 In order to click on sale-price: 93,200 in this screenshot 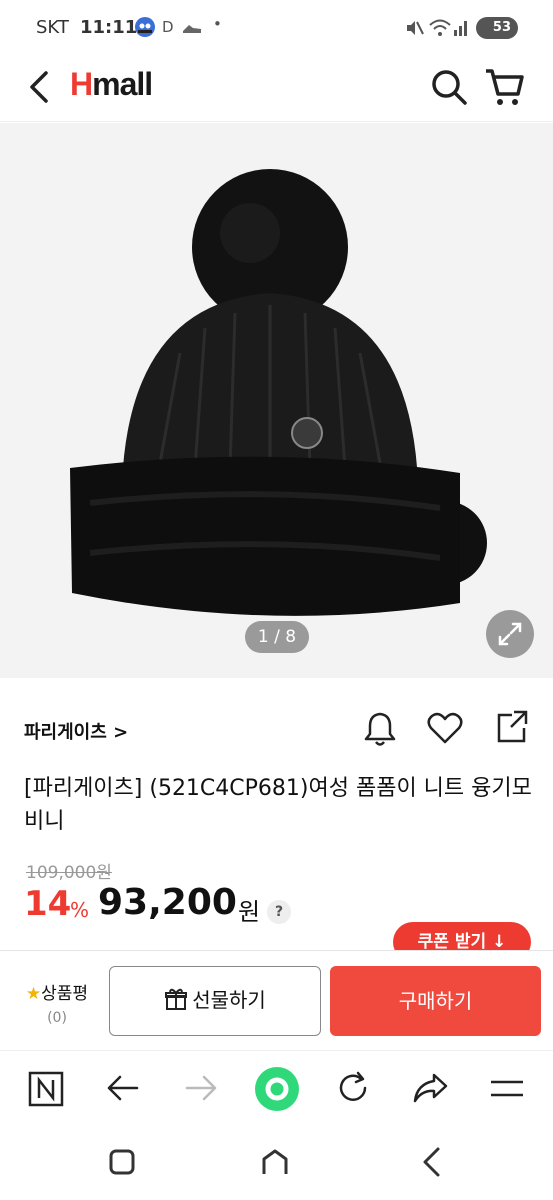, I will do `click(167, 902)`.